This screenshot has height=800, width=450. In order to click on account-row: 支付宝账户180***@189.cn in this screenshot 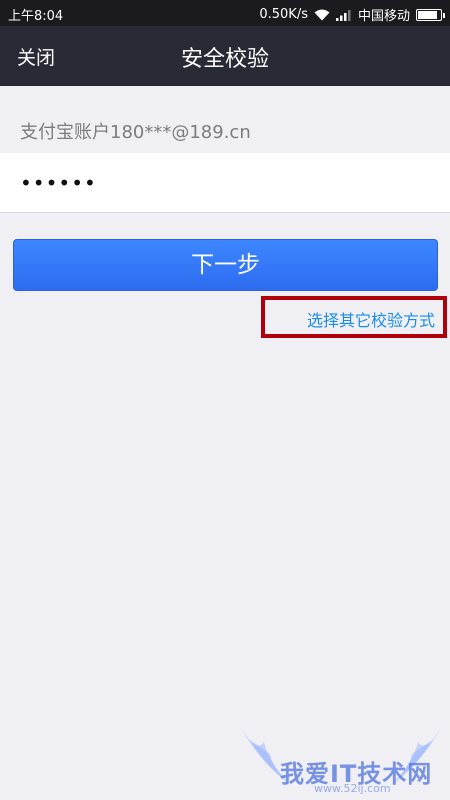, I will do `click(225, 128)`.